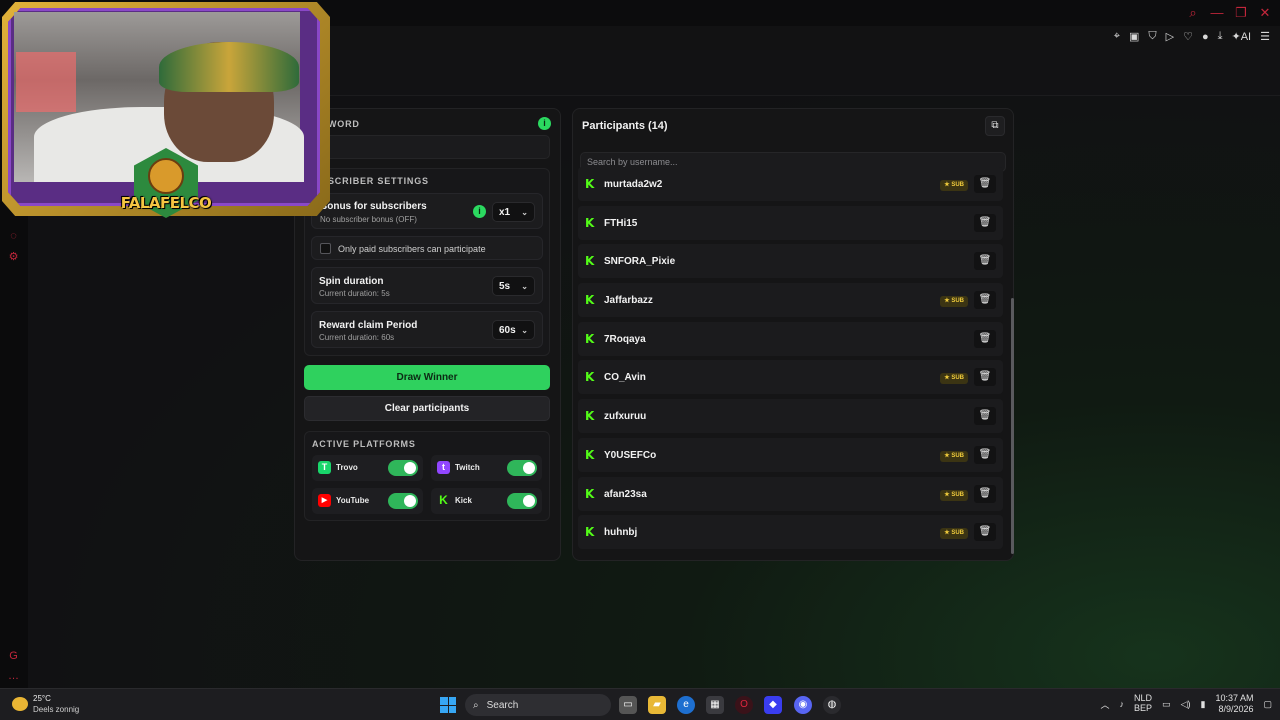  What do you see at coordinates (803, 705) in the screenshot?
I see `discord-icon: ◉` at bounding box center [803, 705].